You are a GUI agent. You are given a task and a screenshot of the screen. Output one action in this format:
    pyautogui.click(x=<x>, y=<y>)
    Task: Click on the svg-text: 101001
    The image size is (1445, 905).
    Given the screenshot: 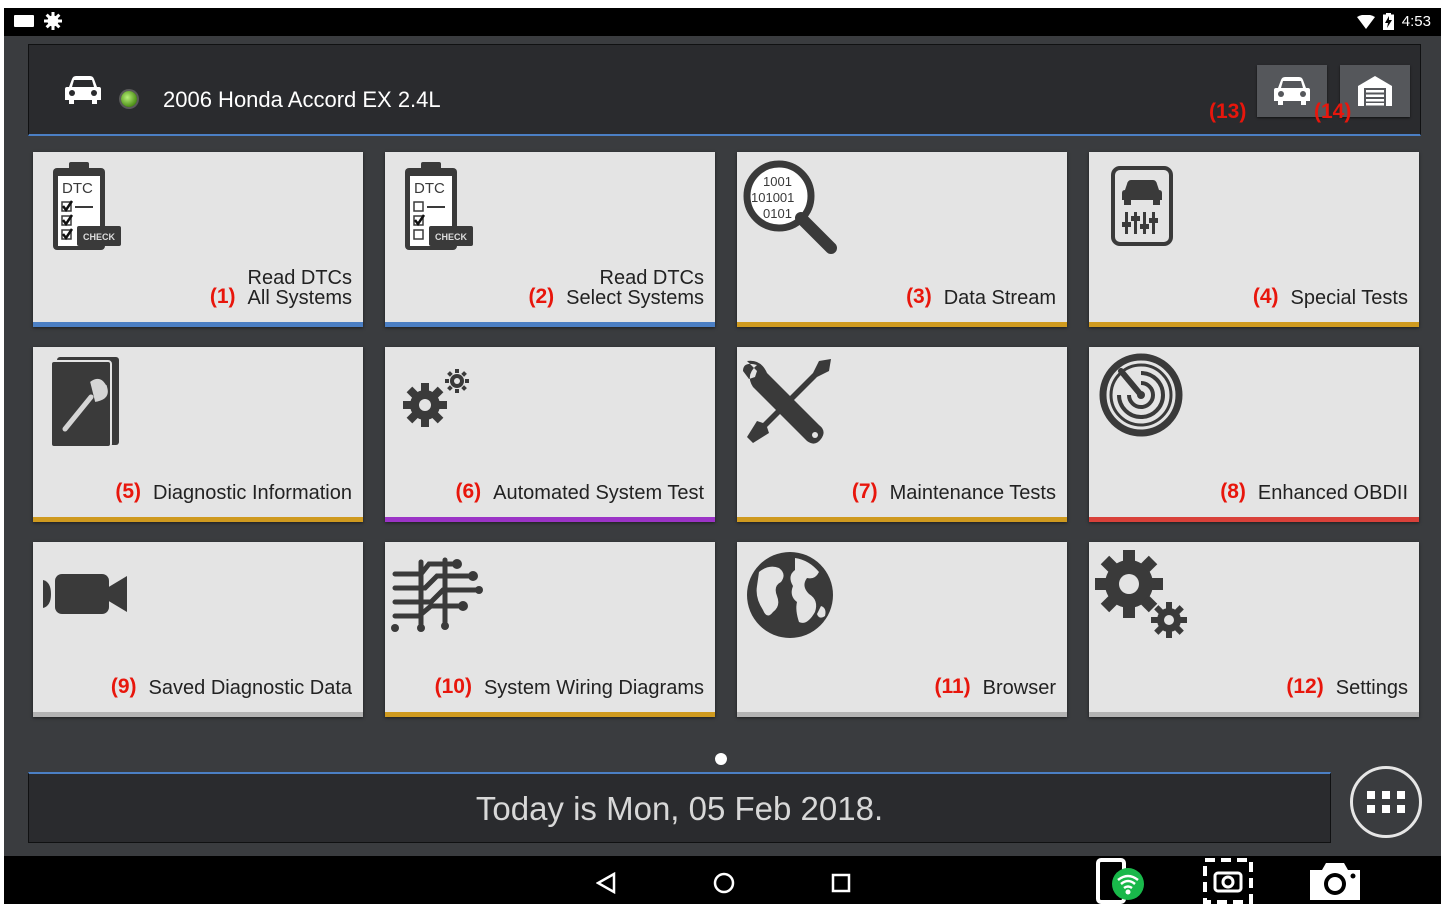 What is the action you would take?
    pyautogui.click(x=772, y=197)
    